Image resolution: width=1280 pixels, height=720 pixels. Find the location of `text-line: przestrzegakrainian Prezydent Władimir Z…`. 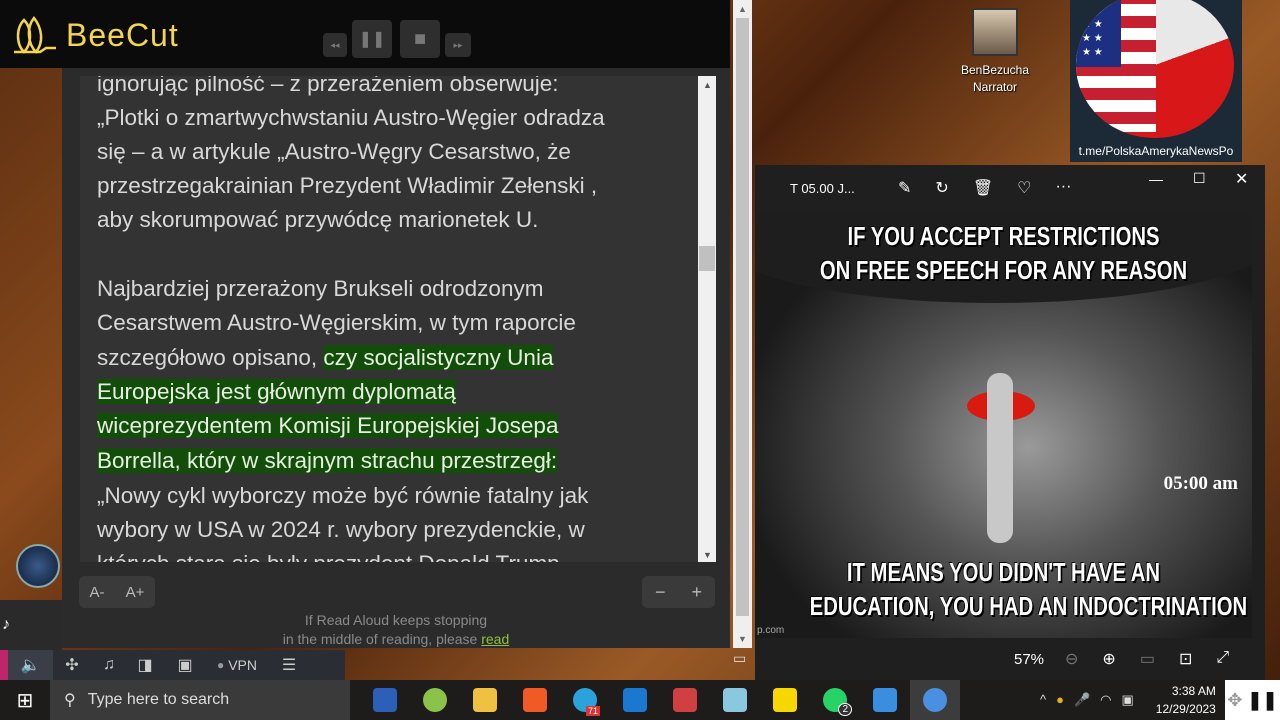

text-line: przestrzegakrainian Prezydent Władimir Z… is located at coordinates (347, 186).